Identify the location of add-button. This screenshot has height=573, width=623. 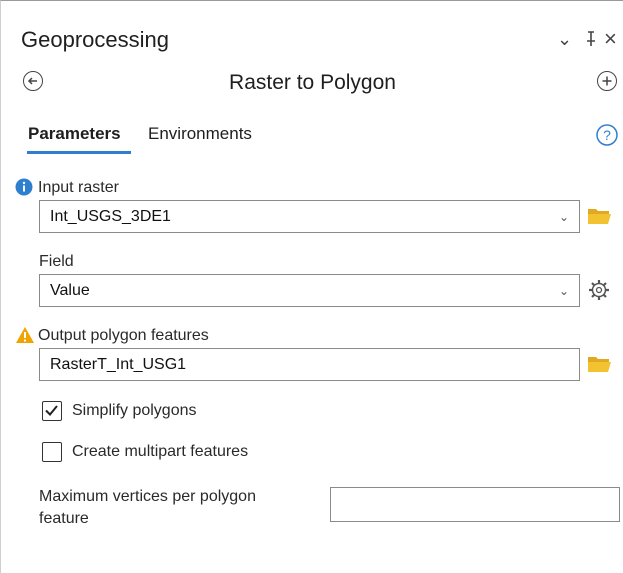
(607, 81).